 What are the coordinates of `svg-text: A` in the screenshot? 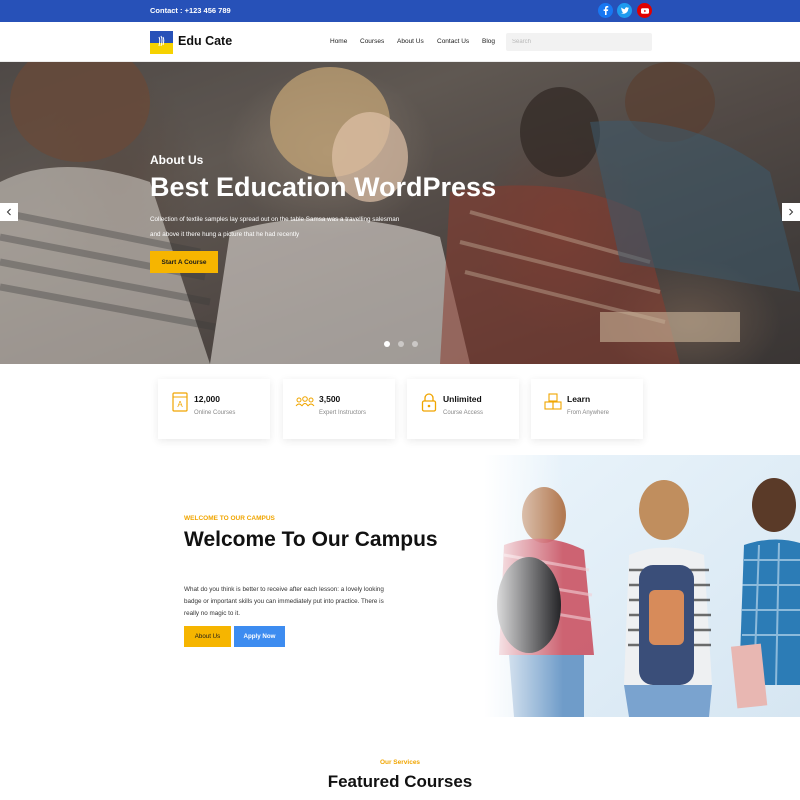 It's located at (180, 404).